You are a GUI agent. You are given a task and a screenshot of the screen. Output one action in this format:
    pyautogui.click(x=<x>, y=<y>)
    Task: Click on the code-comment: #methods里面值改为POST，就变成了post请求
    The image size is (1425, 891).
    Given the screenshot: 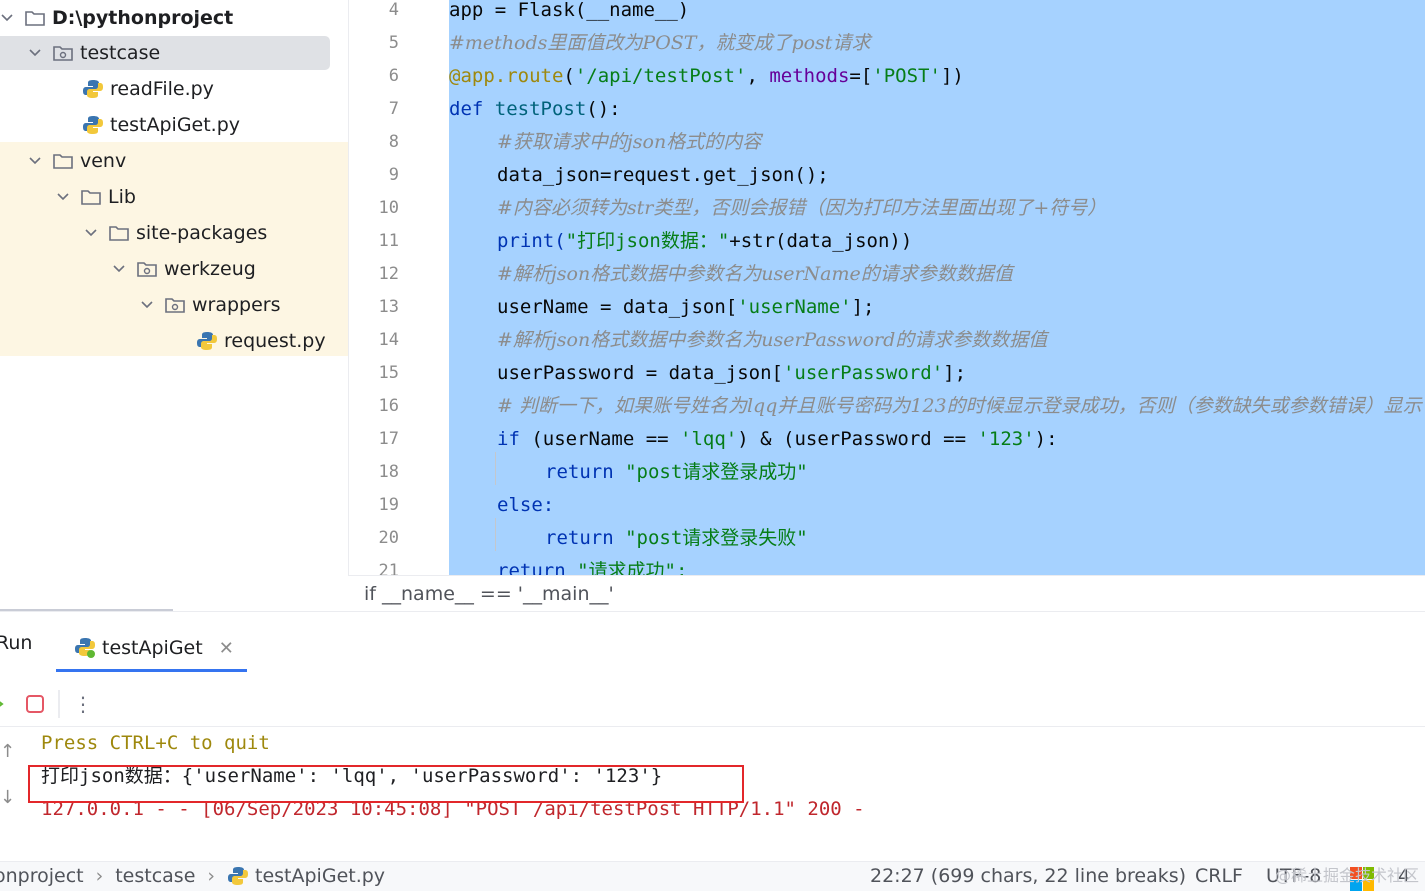 What is the action you would take?
    pyautogui.click(x=660, y=43)
    